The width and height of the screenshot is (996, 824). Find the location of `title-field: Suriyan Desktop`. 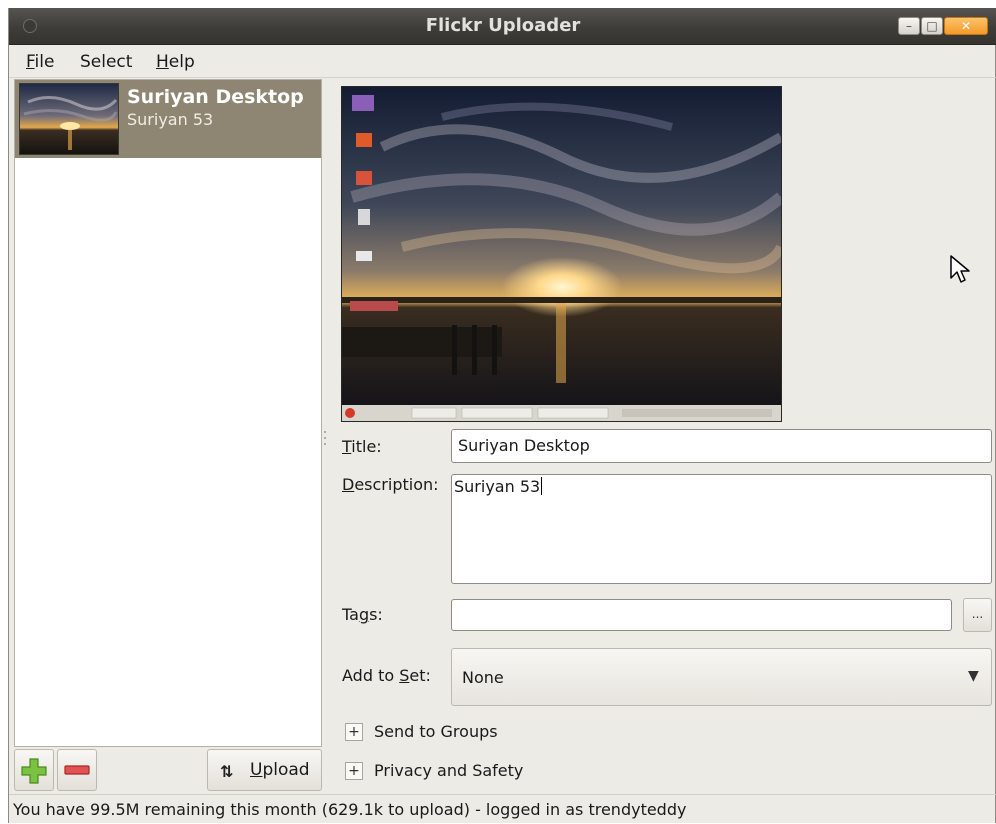

title-field: Suriyan Desktop is located at coordinates (721, 446).